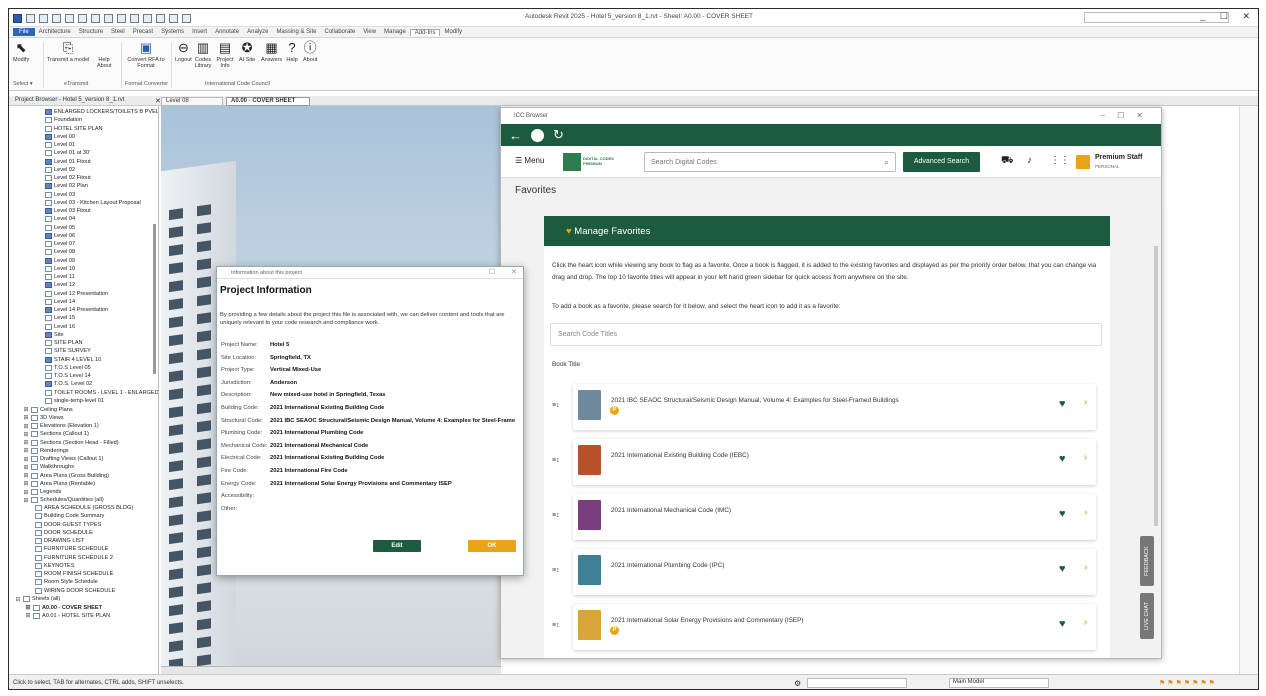  I want to click on tab-view: View, so click(369, 32).